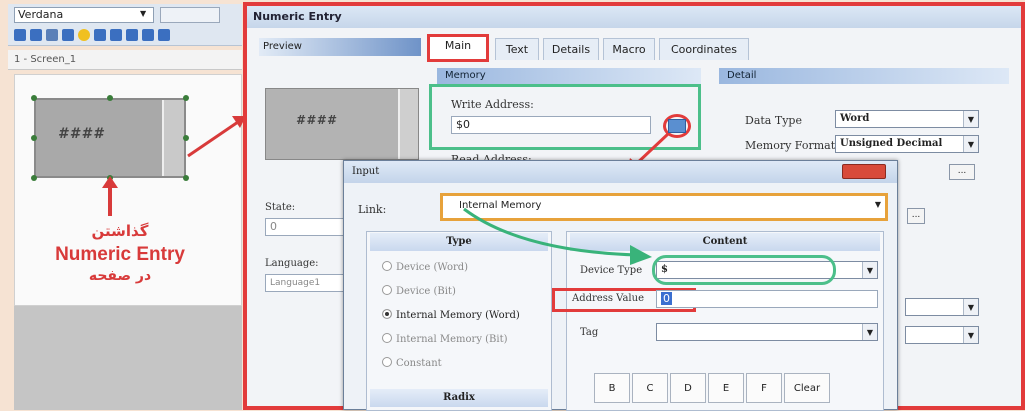 The height and width of the screenshot is (411, 1025). Describe the element at coordinates (305, 227) in the screenshot. I see `state-field: 0` at that location.